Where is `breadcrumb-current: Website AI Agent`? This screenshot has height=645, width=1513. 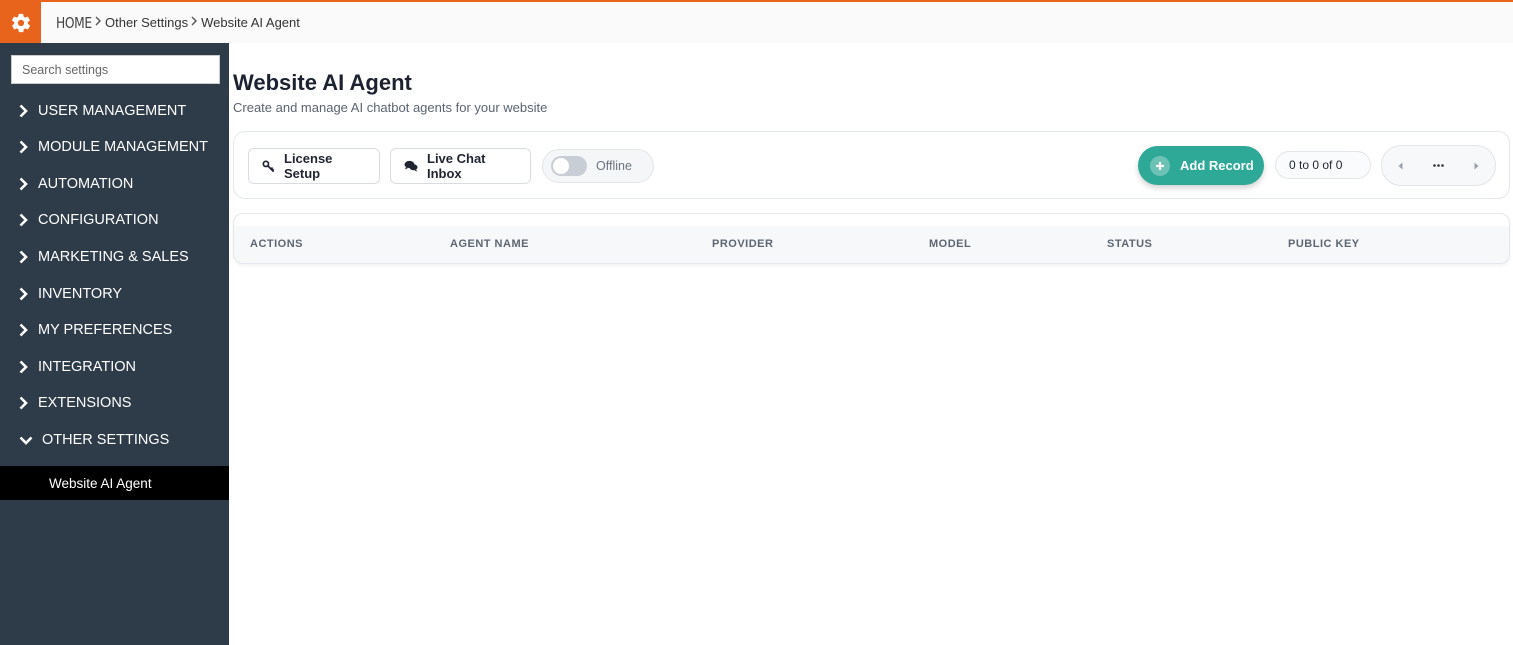 breadcrumb-current: Website AI Agent is located at coordinates (250, 22).